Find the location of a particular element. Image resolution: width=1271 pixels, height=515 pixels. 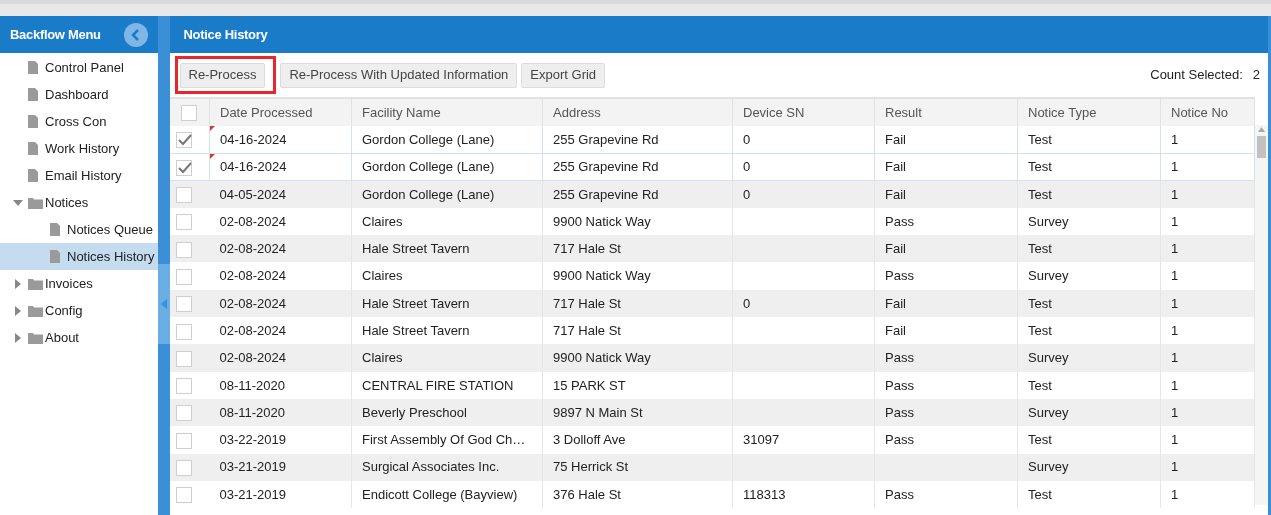

table-cell: 3 Dolloff Ave is located at coordinates (637, 440).